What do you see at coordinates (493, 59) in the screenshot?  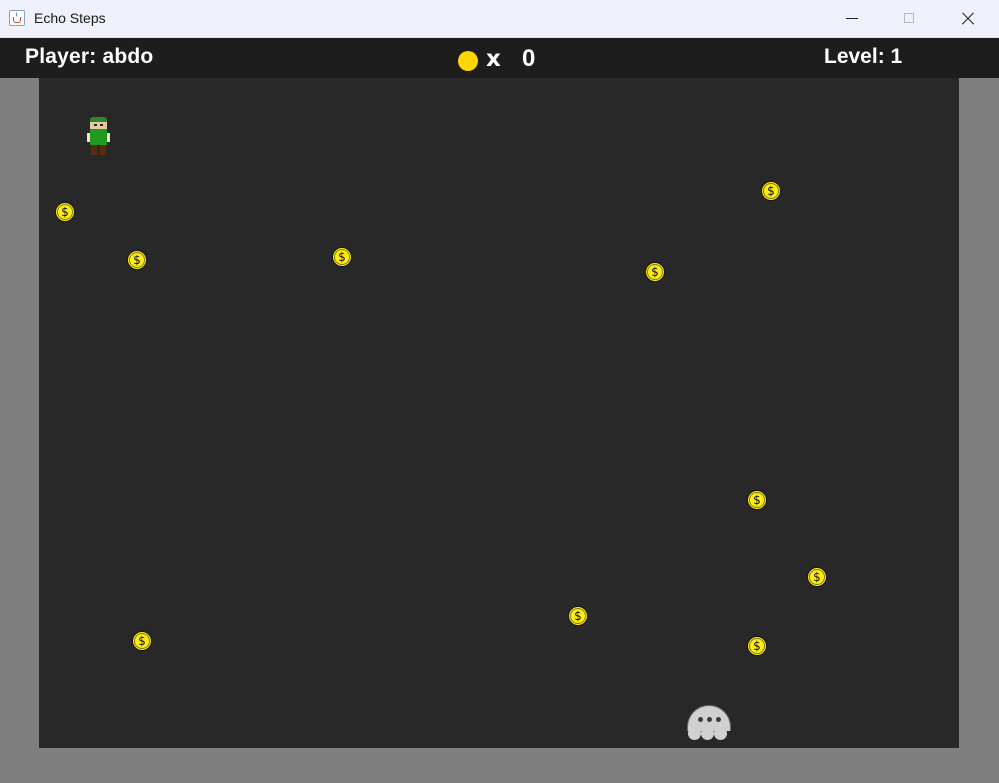 I see `coin-multiplier: x` at bounding box center [493, 59].